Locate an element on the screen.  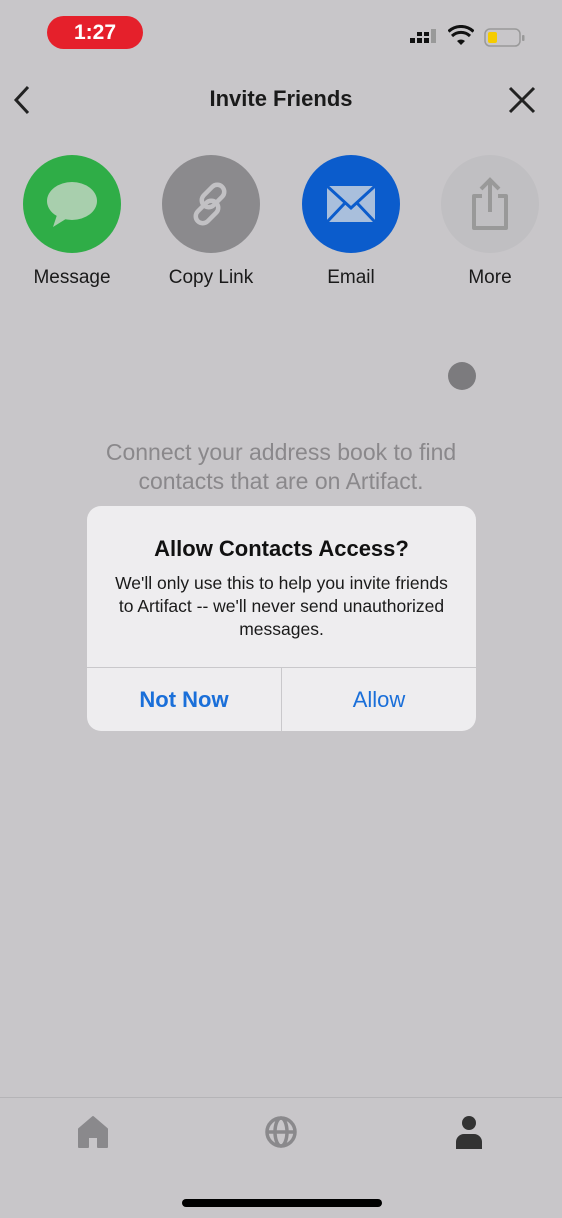
tab-explore is located at coordinates (281, 1132).